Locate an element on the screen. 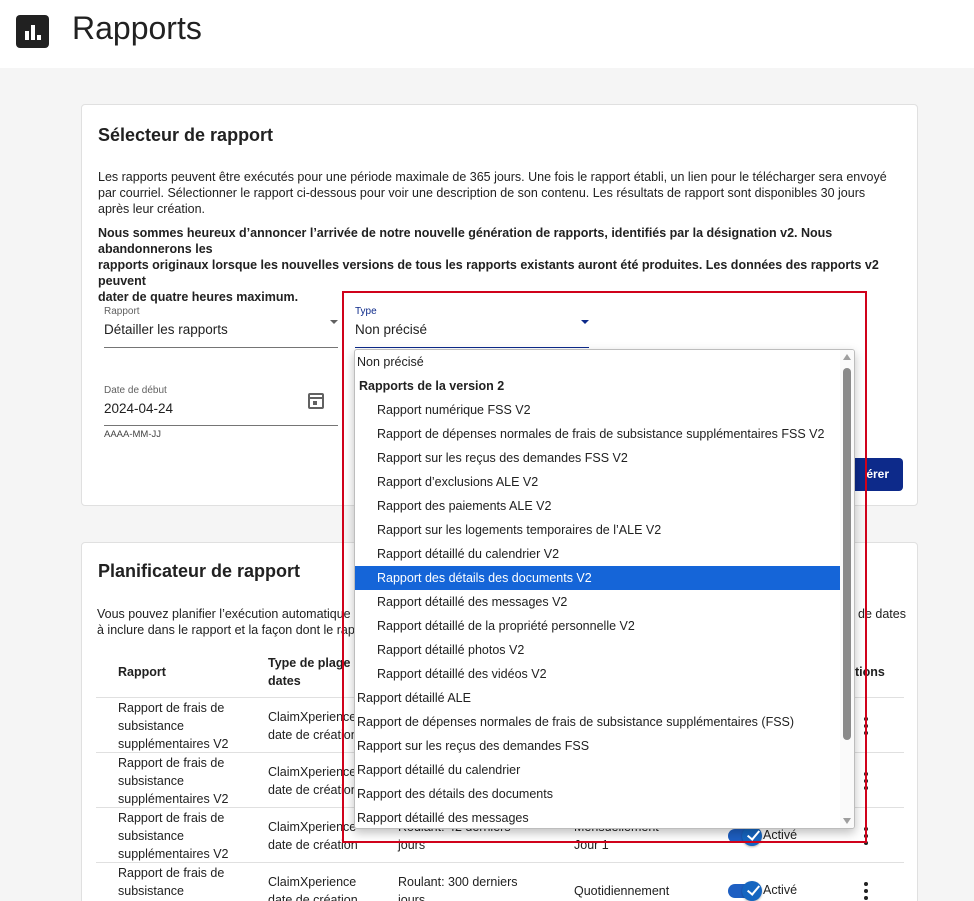 Image resolution: width=974 pixels, height=901 pixels. report-select-value: Détailler les rapports is located at coordinates (166, 329).